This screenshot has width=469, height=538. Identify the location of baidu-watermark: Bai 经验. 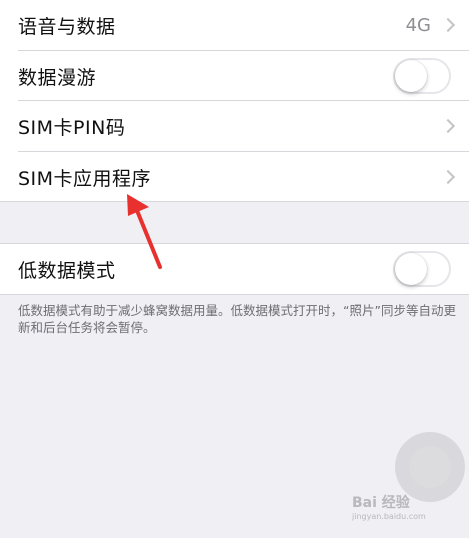
(381, 503).